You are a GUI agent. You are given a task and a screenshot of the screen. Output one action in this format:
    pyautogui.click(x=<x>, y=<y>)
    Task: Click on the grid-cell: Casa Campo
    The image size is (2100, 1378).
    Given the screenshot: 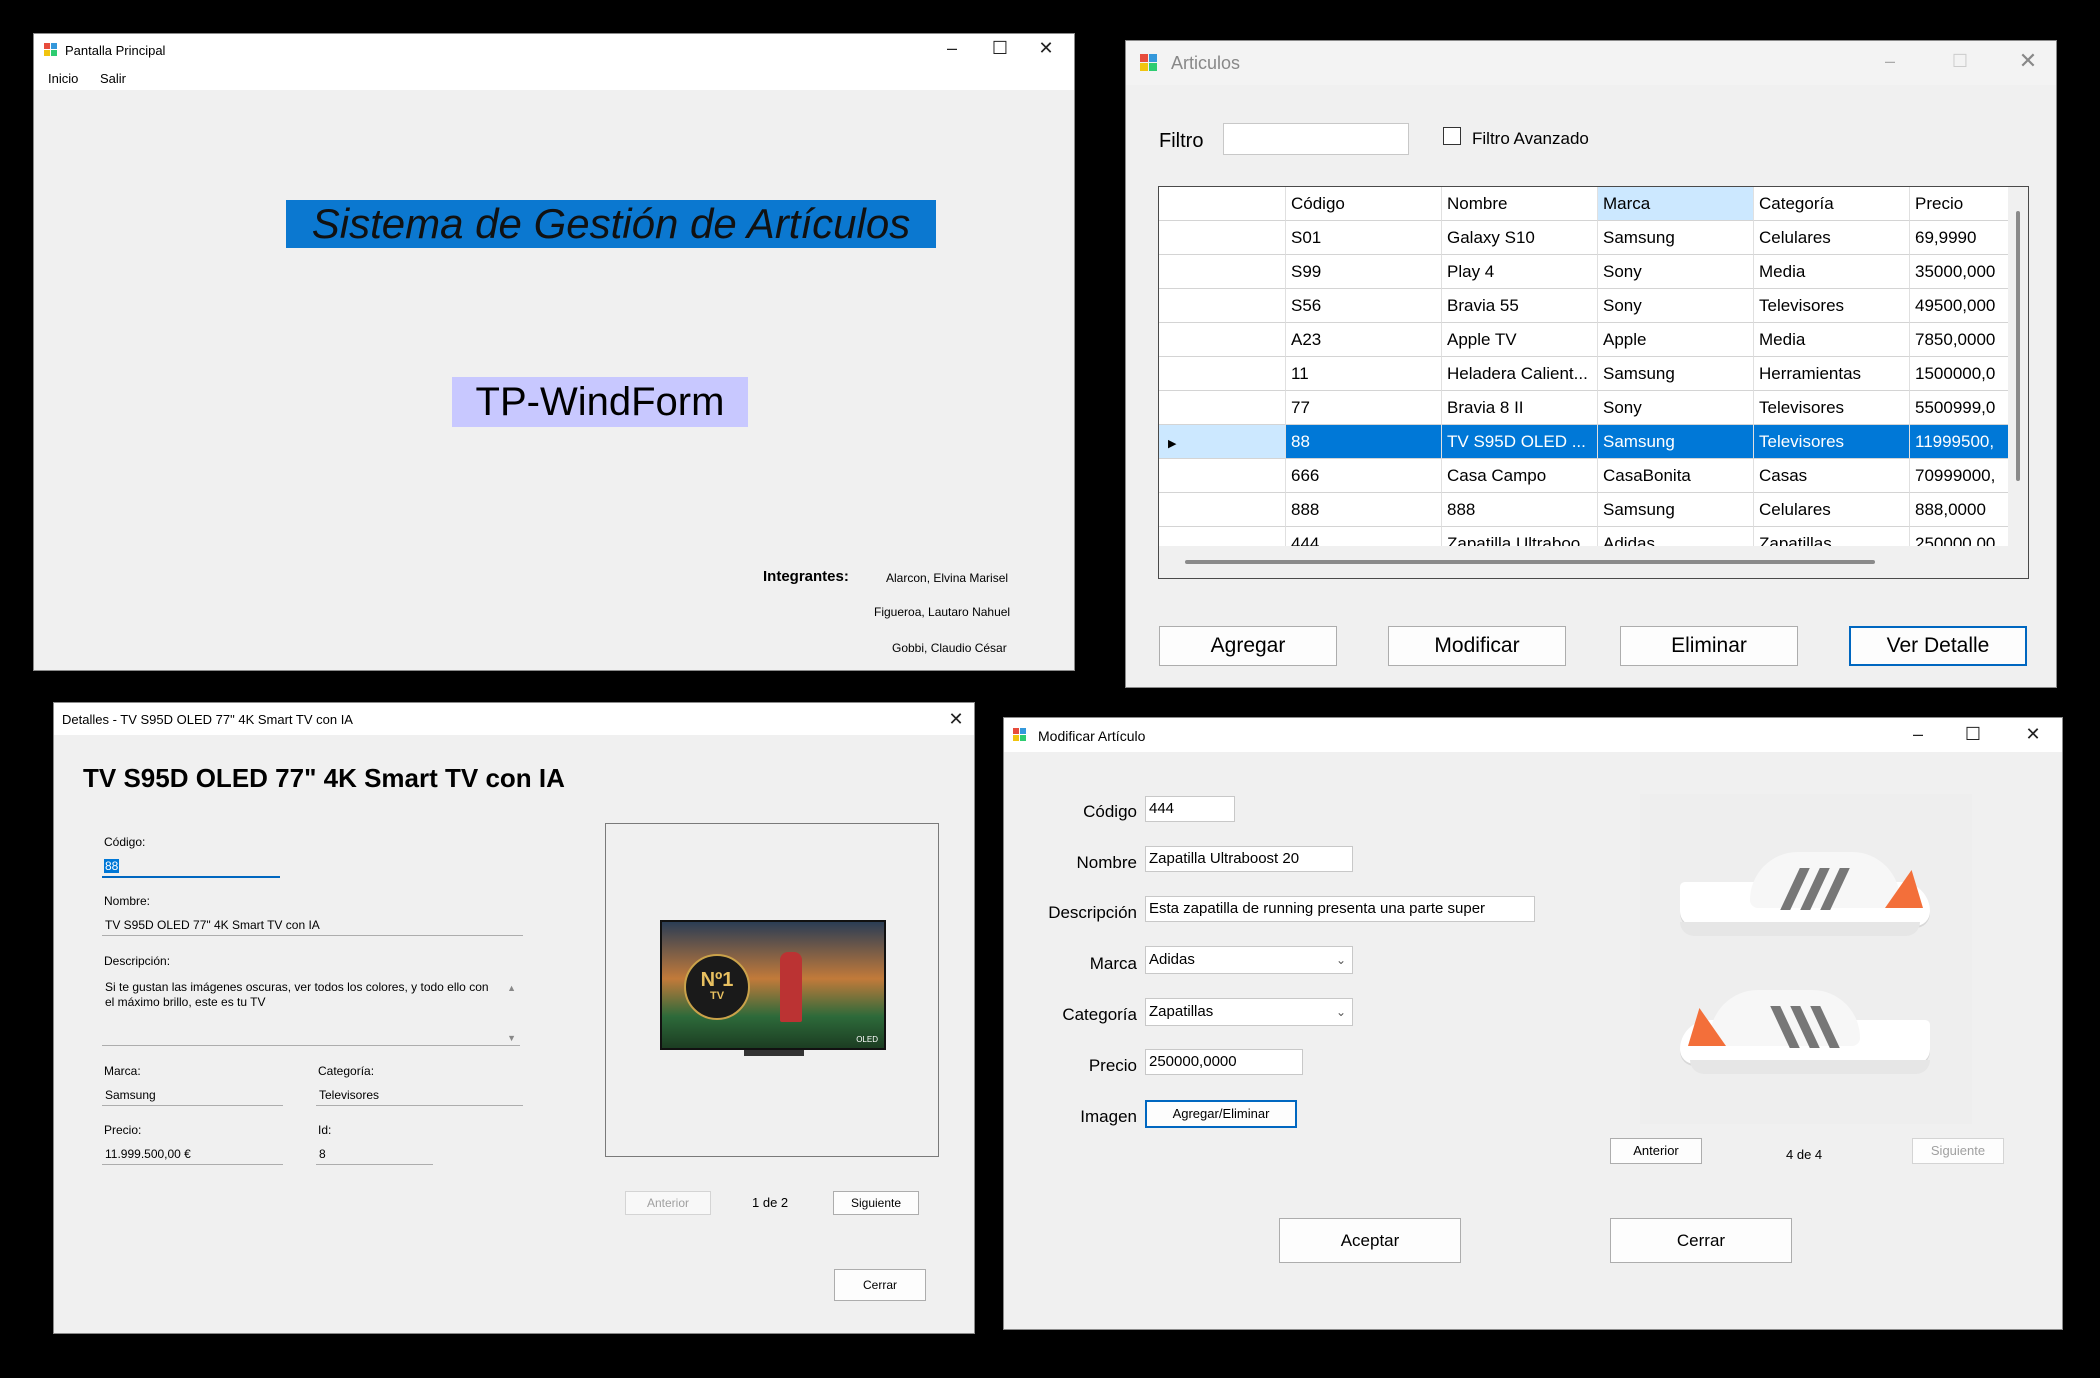 What is the action you would take?
    pyautogui.click(x=1520, y=476)
    